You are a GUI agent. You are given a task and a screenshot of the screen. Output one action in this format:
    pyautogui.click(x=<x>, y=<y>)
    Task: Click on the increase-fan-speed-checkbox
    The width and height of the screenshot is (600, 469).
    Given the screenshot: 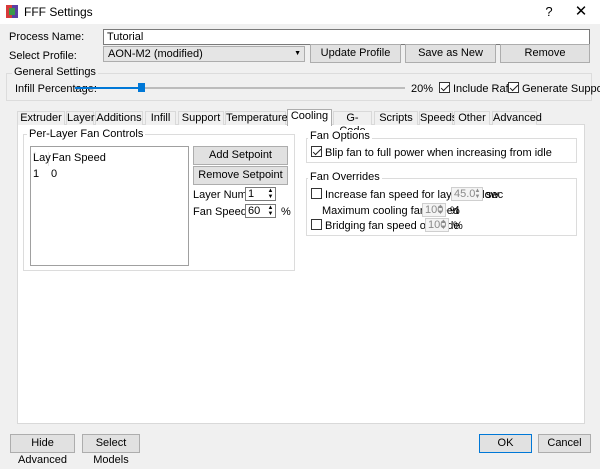 What is the action you would take?
    pyautogui.click(x=316, y=193)
    